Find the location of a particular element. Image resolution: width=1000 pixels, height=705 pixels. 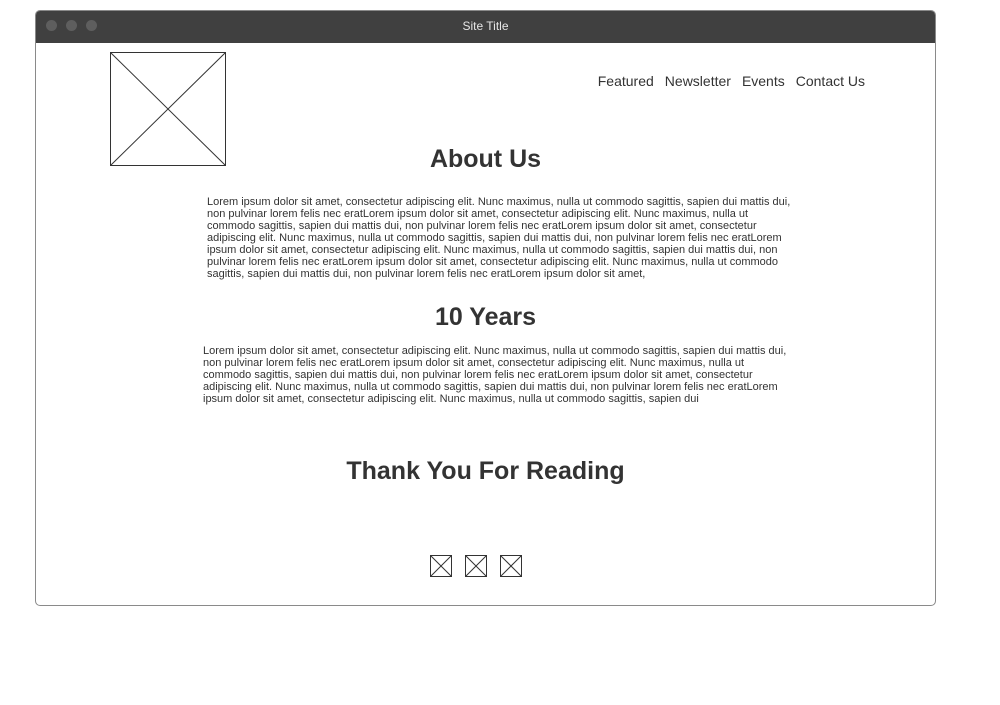

nav-item-contact-us: Contact Us is located at coordinates (830, 81).